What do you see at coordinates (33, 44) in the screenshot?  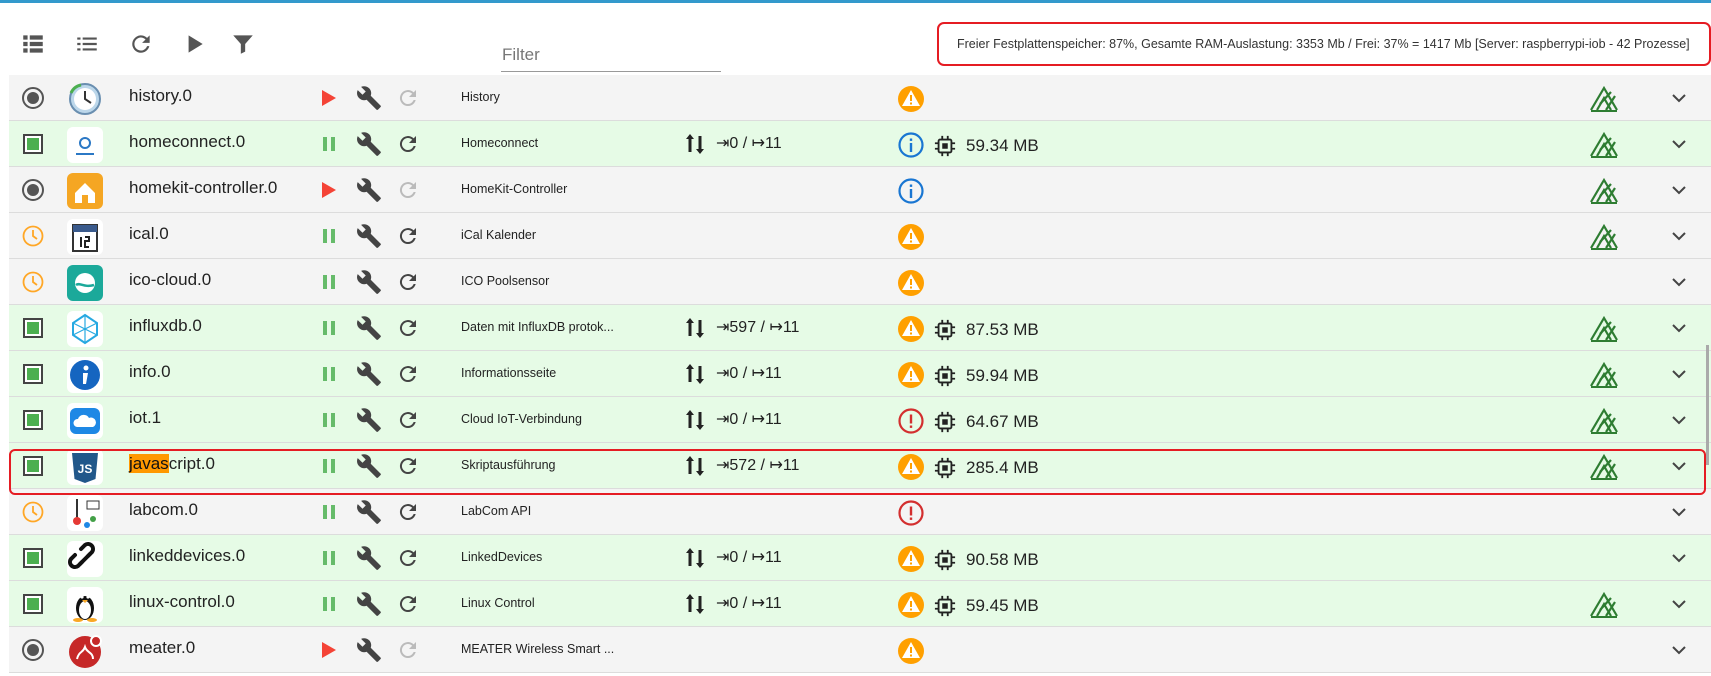 I see `view-list-icon` at bounding box center [33, 44].